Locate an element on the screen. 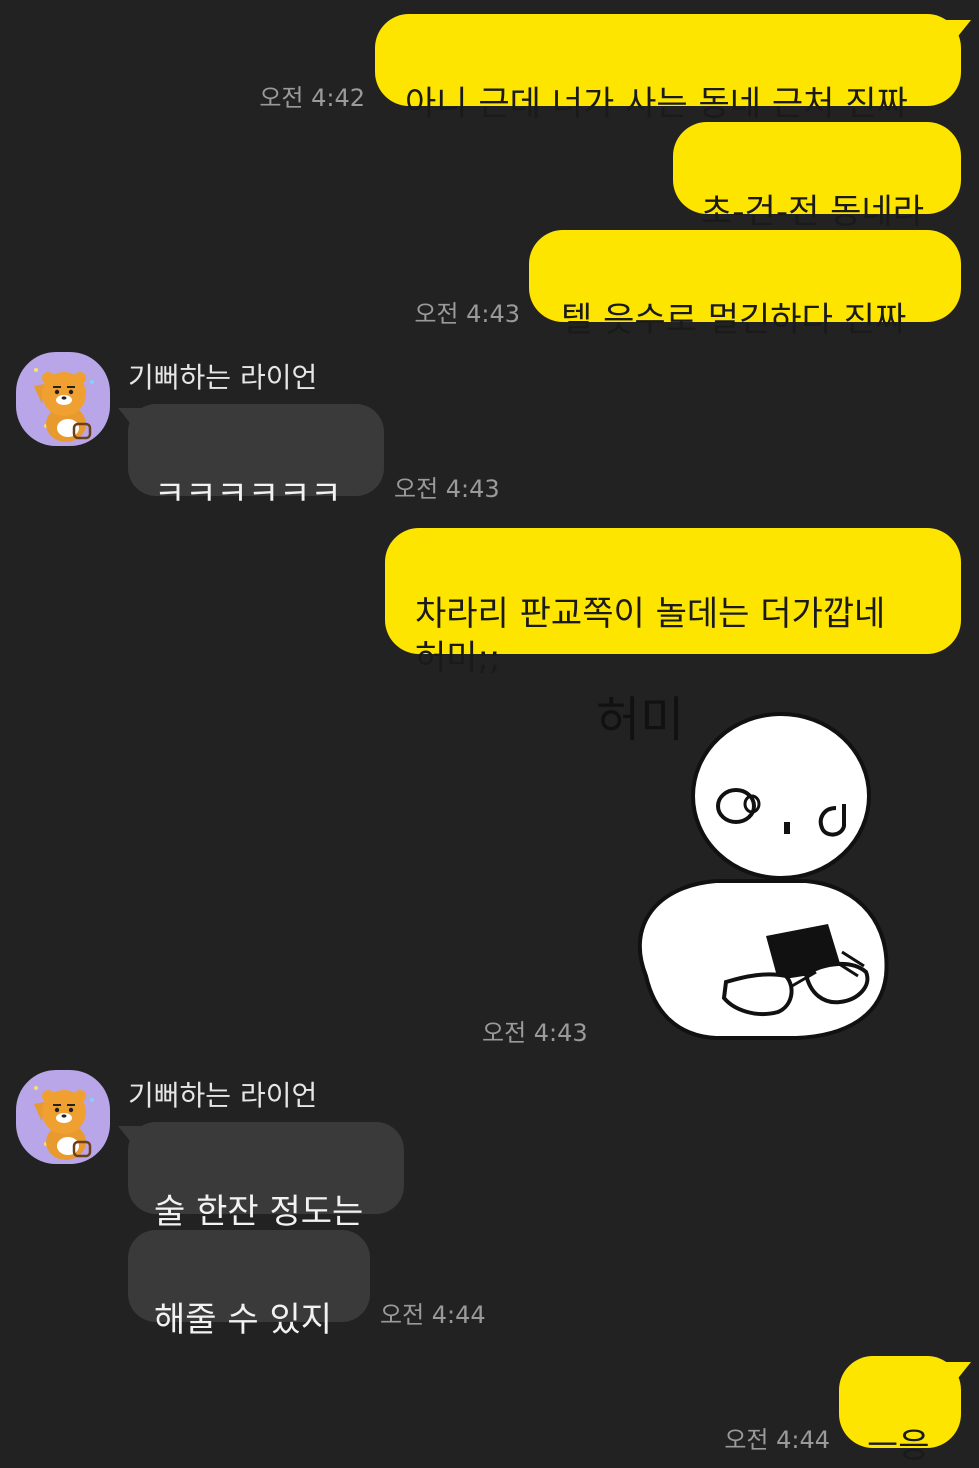 Image resolution: width=979 pixels, height=1468 pixels. message-timestamp: 오전 4:42 is located at coordinates (312, 98).